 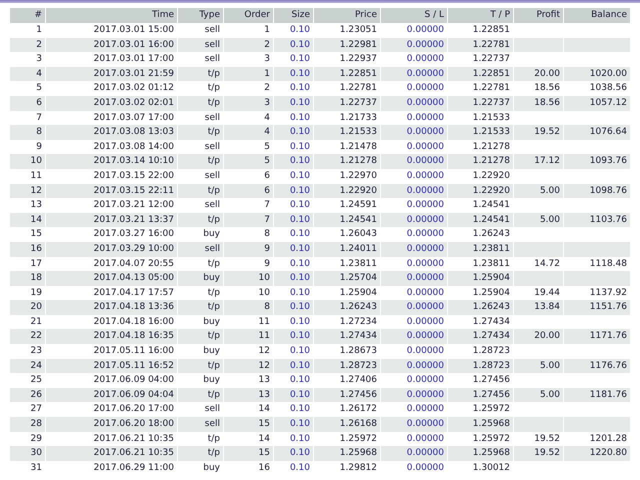 I want to click on table-cell: 2017.06.09 04:04, so click(x=111, y=395).